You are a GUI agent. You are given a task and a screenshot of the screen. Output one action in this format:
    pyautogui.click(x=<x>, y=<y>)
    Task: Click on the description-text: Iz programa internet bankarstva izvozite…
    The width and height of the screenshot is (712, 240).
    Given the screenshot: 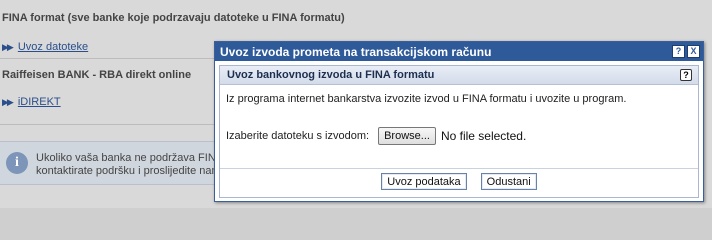 What is the action you would take?
    pyautogui.click(x=426, y=99)
    